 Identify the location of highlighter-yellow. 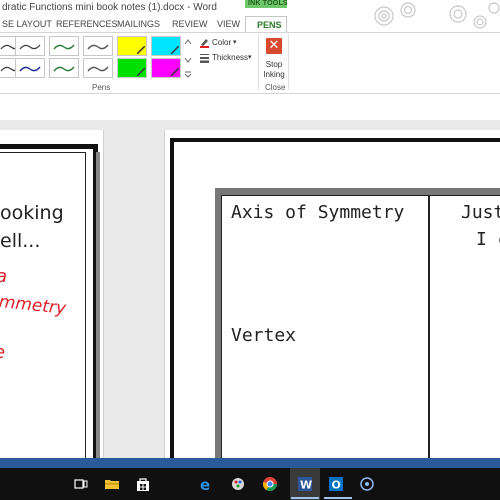
(132, 46).